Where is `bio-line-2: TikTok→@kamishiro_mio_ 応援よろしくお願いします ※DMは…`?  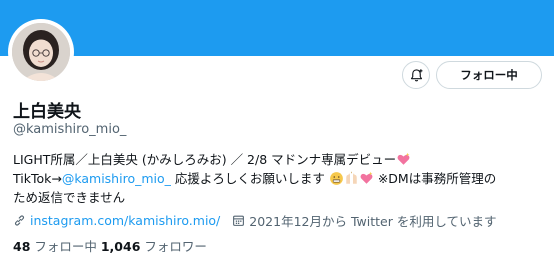
bio-line-2: TikTok→@kamishiro_mio_ 応援よろしくお願いします ※DMは… is located at coordinates (280, 178).